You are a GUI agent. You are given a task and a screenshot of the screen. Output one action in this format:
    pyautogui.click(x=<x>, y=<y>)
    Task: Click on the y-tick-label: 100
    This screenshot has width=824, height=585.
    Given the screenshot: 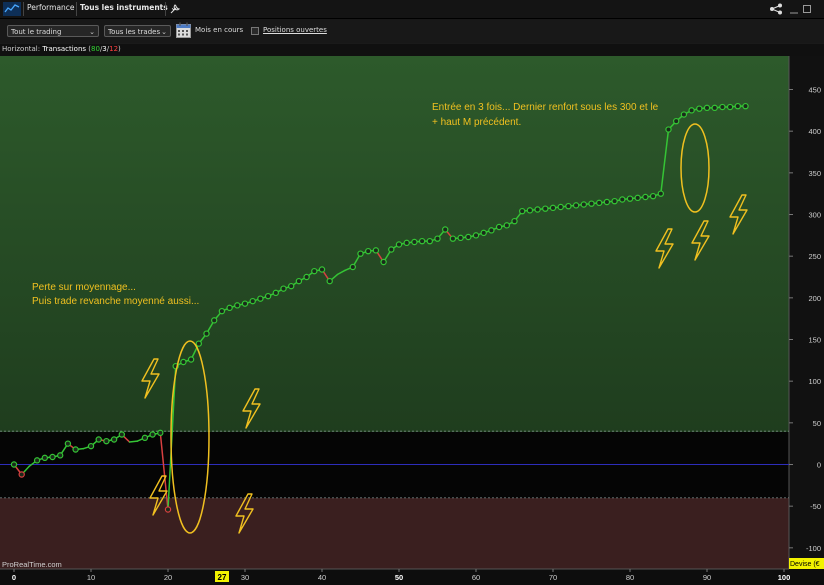 What is the action you would take?
    pyautogui.click(x=814, y=381)
    